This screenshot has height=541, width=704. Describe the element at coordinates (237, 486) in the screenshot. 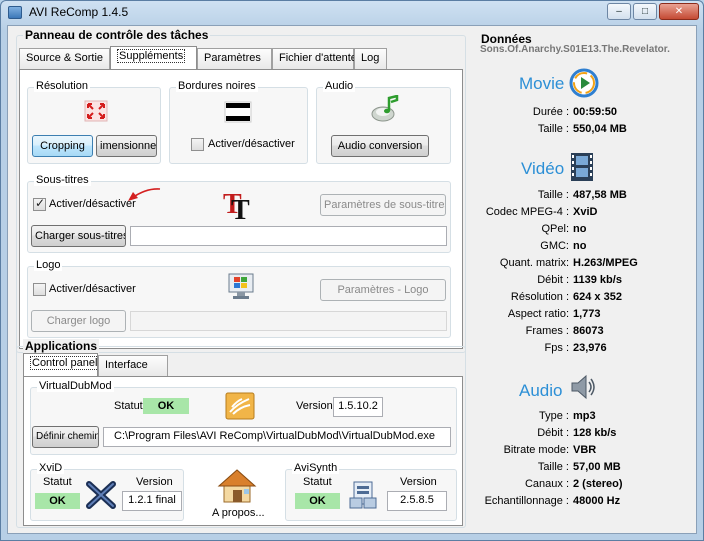

I see `house-about-icon` at that location.